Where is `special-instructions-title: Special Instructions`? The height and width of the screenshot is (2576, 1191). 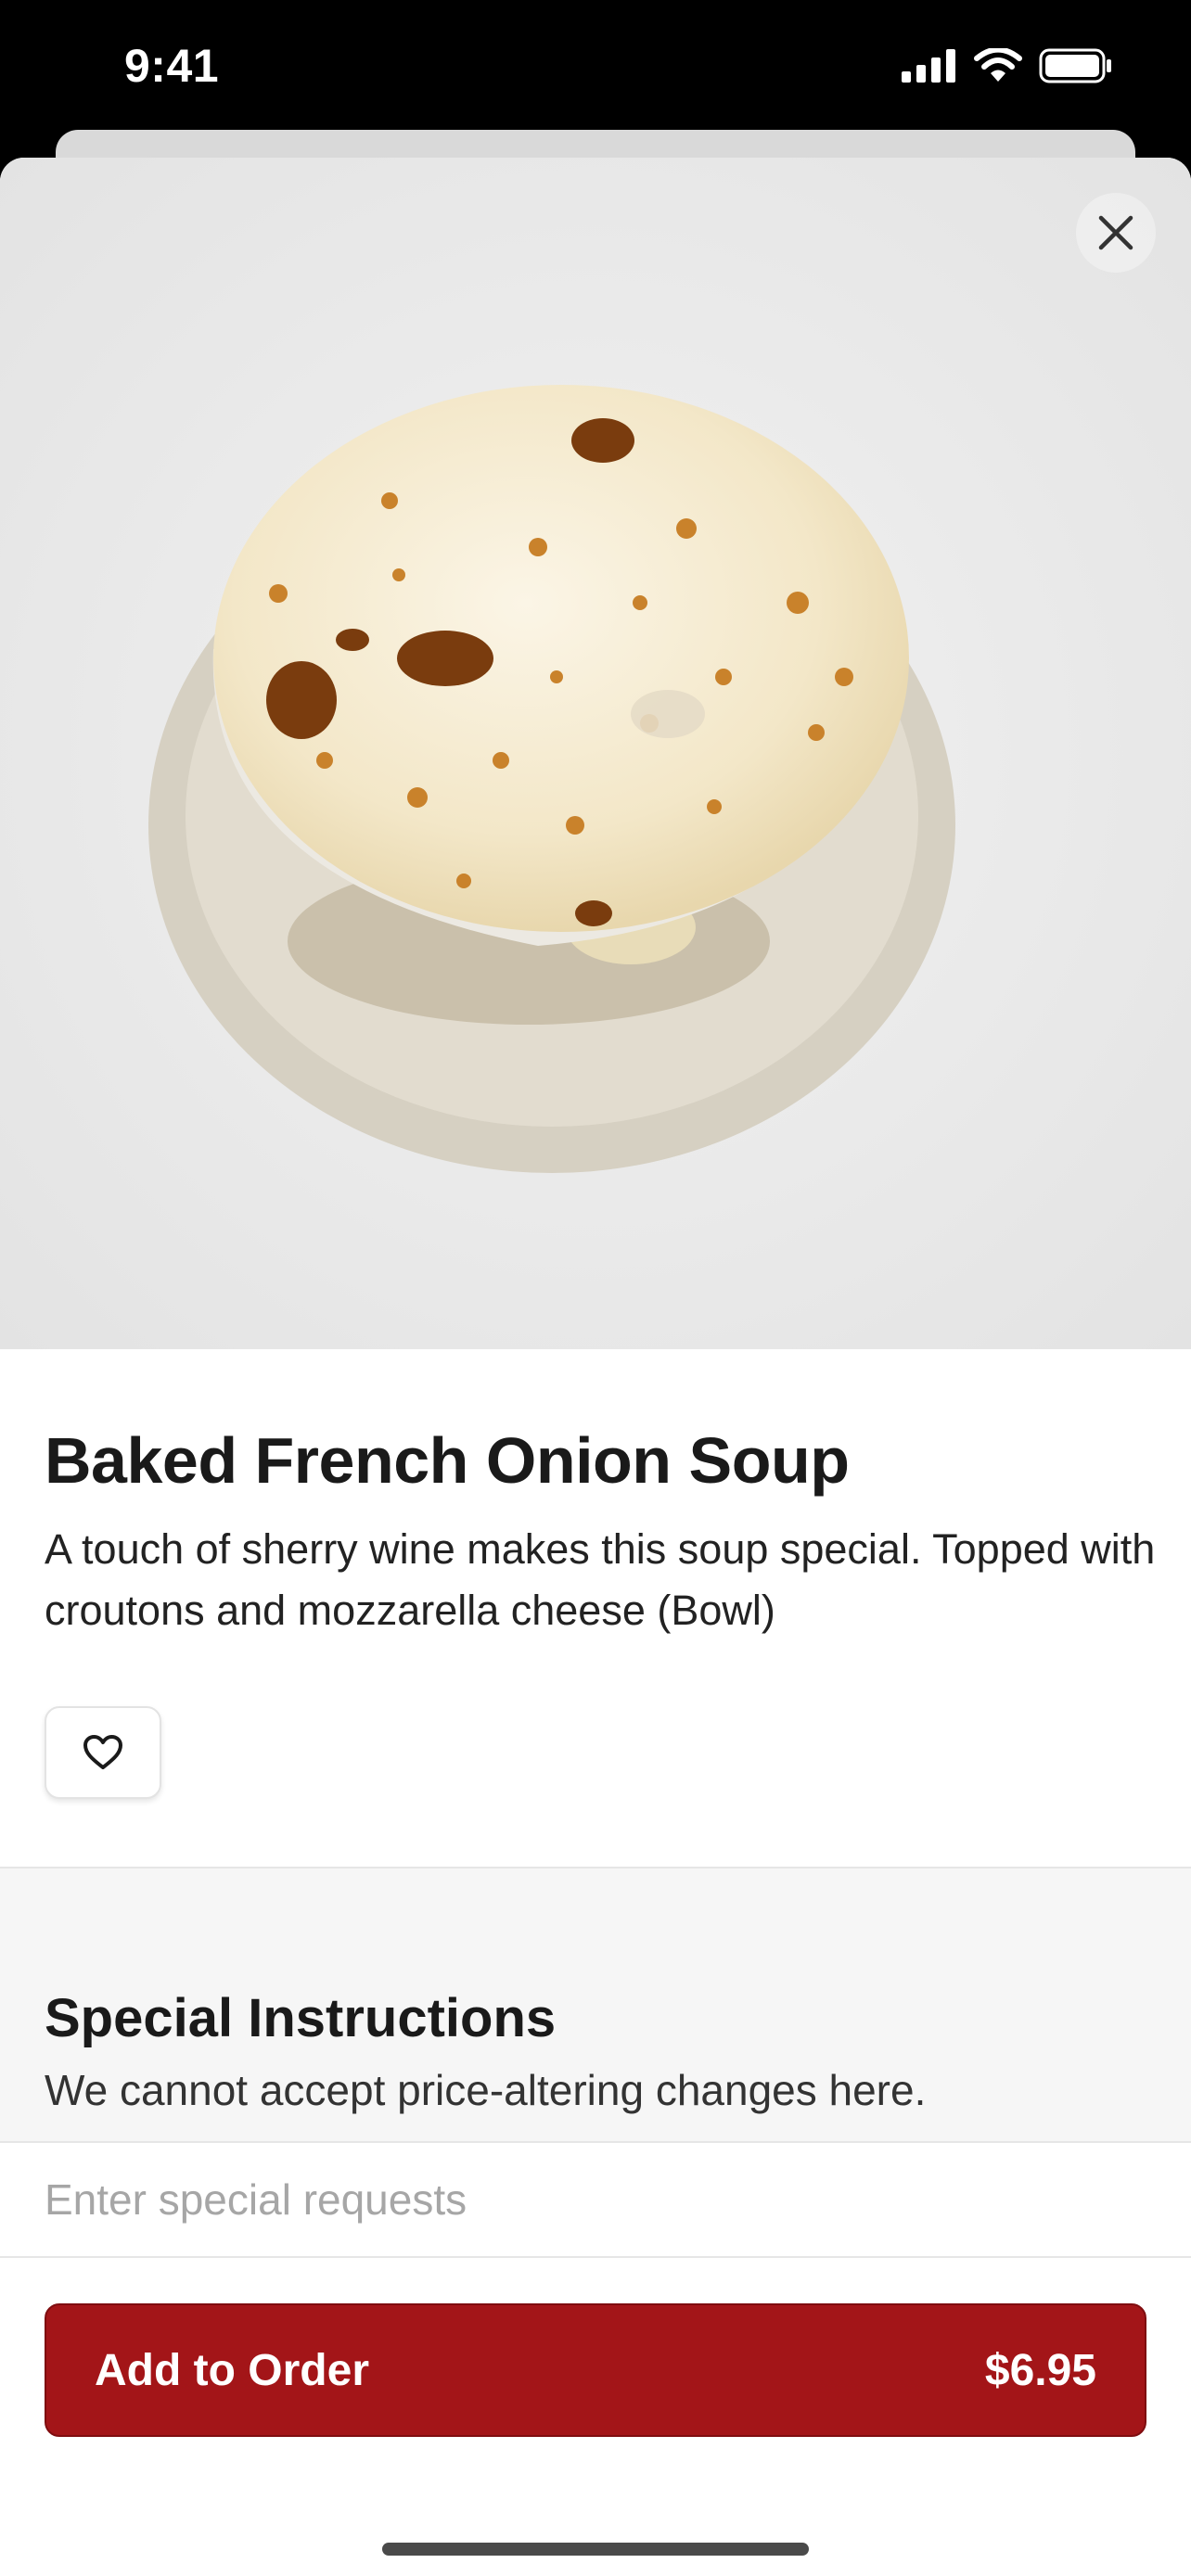 special-instructions-title: Special Instructions is located at coordinates (301, 2018).